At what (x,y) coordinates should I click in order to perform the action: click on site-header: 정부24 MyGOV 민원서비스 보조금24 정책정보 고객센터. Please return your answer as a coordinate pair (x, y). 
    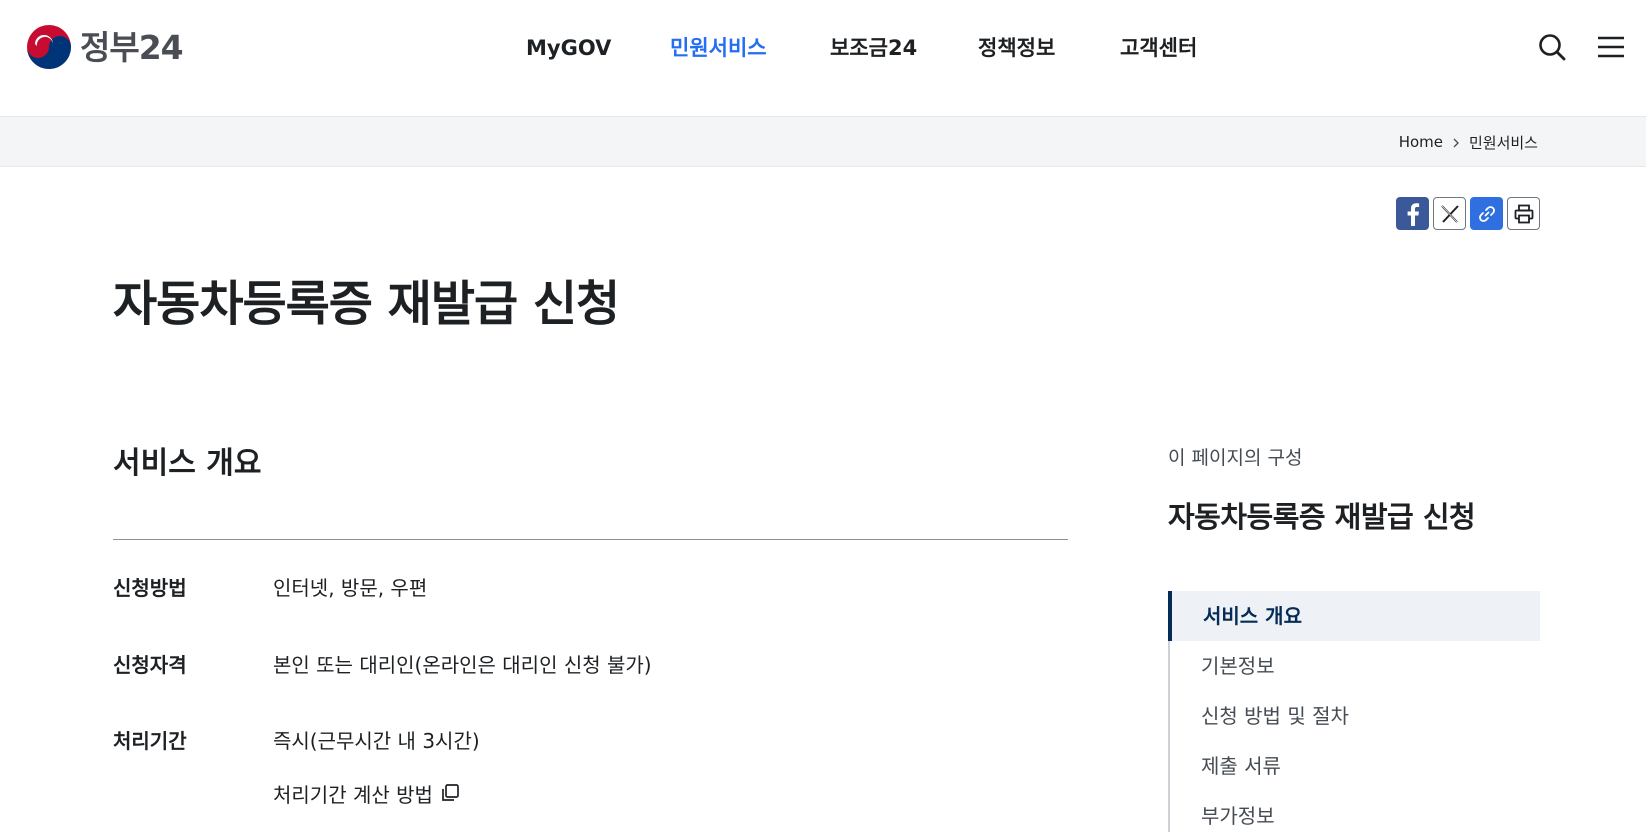
    Looking at the image, I should click on (823, 58).